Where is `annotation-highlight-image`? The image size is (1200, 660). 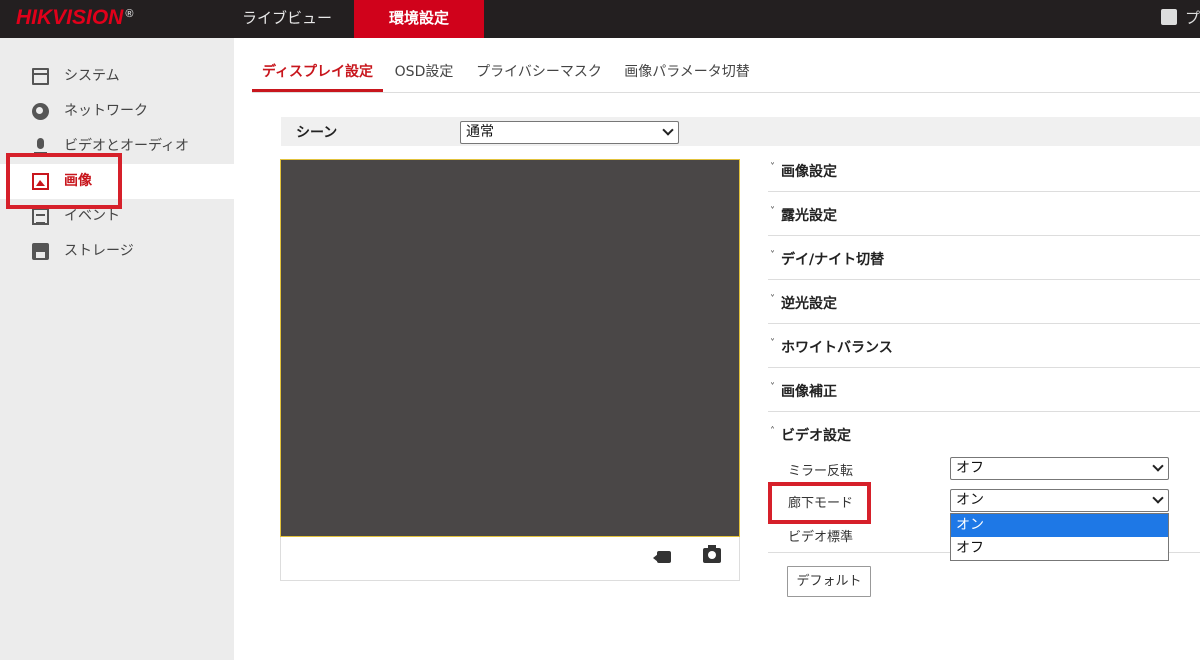 annotation-highlight-image is located at coordinates (64, 181).